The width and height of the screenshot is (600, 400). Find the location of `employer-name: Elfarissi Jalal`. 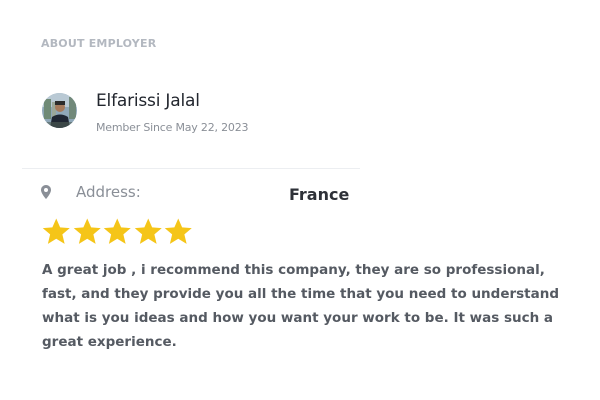

employer-name: Elfarissi Jalal is located at coordinates (148, 101).